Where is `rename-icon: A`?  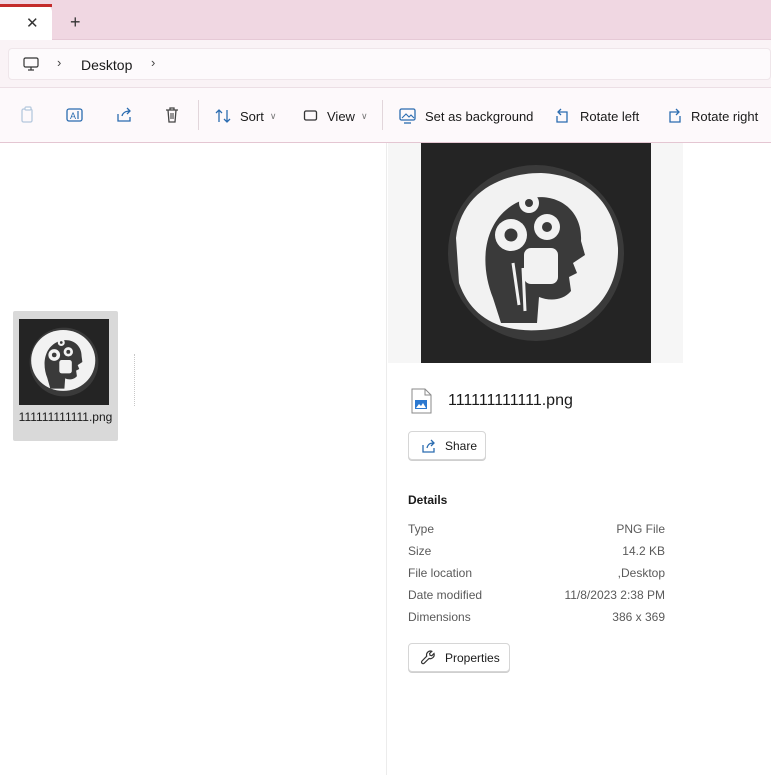
rename-icon: A is located at coordinates (75, 115).